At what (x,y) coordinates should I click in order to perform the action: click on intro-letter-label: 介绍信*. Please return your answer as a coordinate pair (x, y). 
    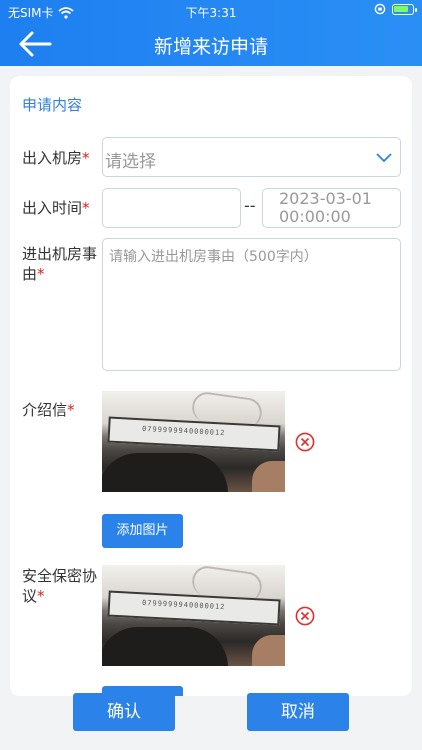
    Looking at the image, I should click on (48, 410).